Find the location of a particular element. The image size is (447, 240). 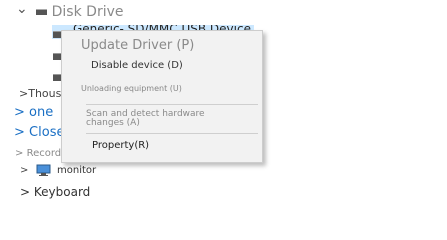

tree-item-keyboard: > Keyboard is located at coordinates (55, 192).